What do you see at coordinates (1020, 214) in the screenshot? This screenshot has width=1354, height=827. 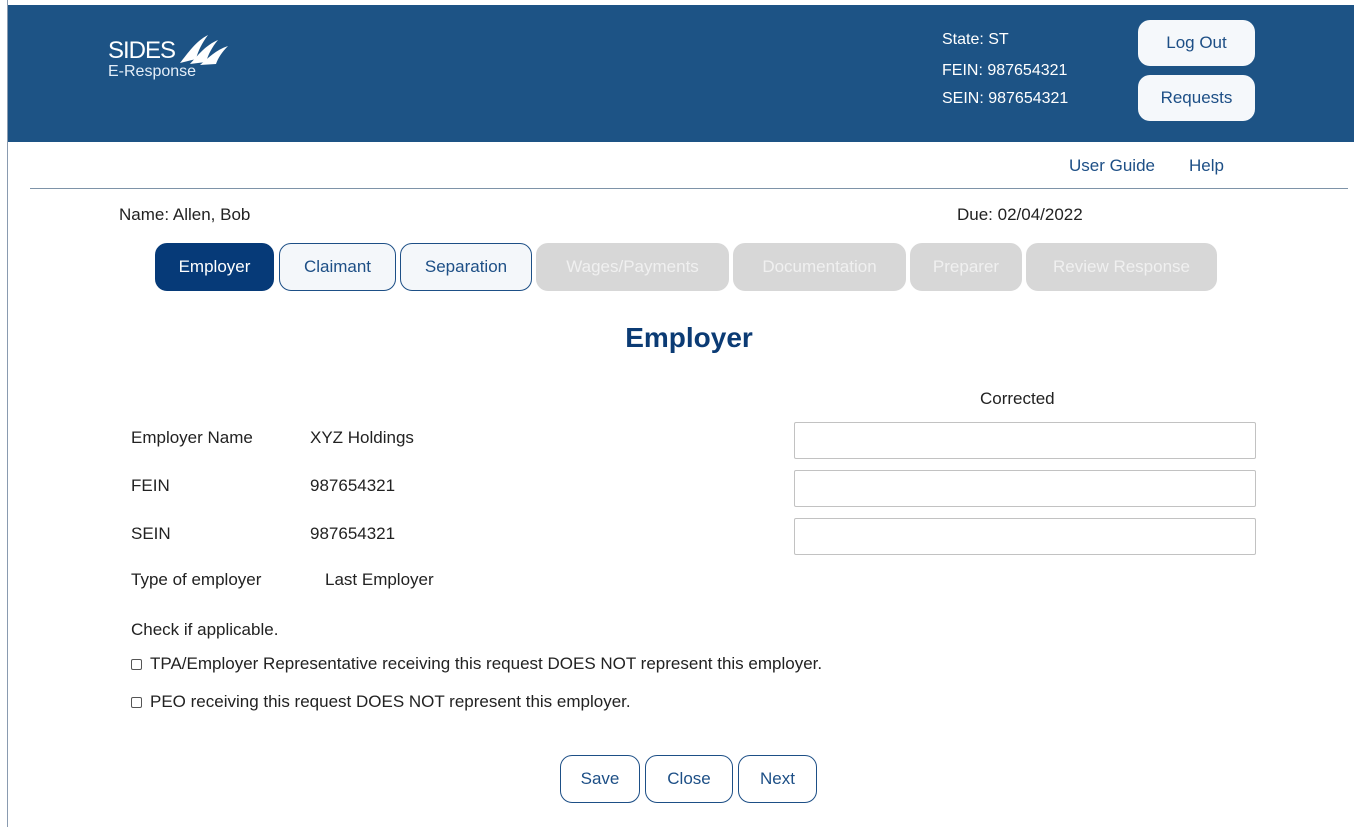 I see `due-date: Due: 02/04/2022` at bounding box center [1020, 214].